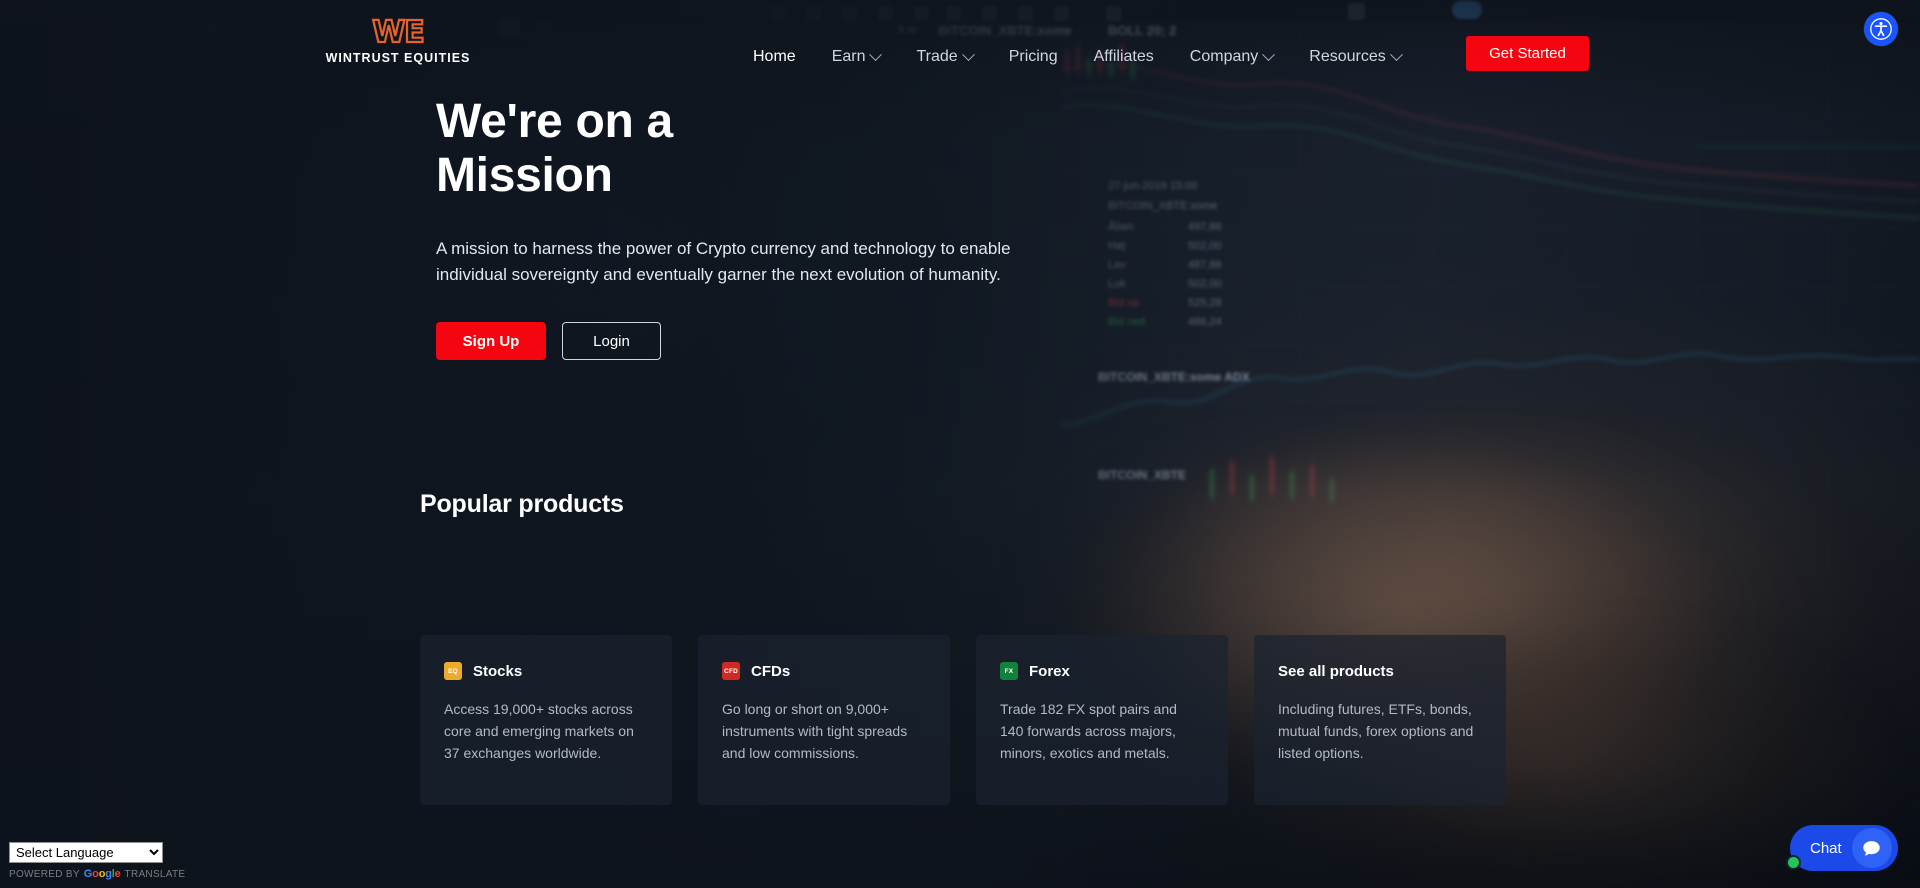  I want to click on nav-label: Affiliates, so click(1123, 56).